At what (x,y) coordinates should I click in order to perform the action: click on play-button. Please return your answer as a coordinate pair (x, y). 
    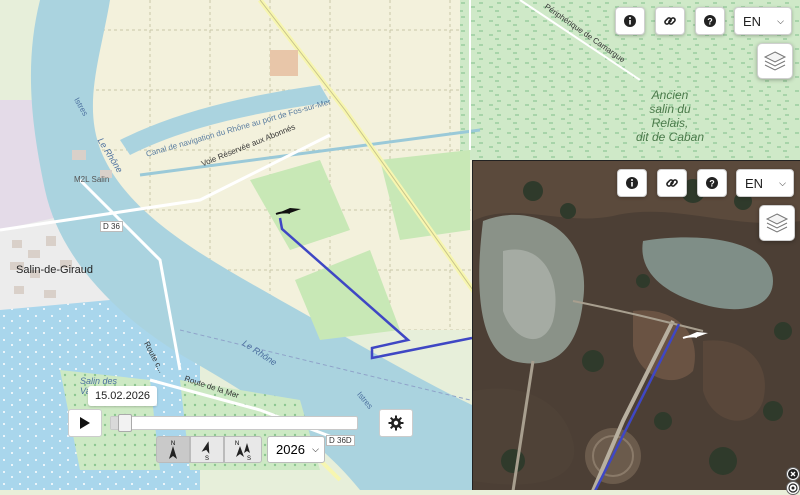
    Looking at the image, I should click on (85, 423).